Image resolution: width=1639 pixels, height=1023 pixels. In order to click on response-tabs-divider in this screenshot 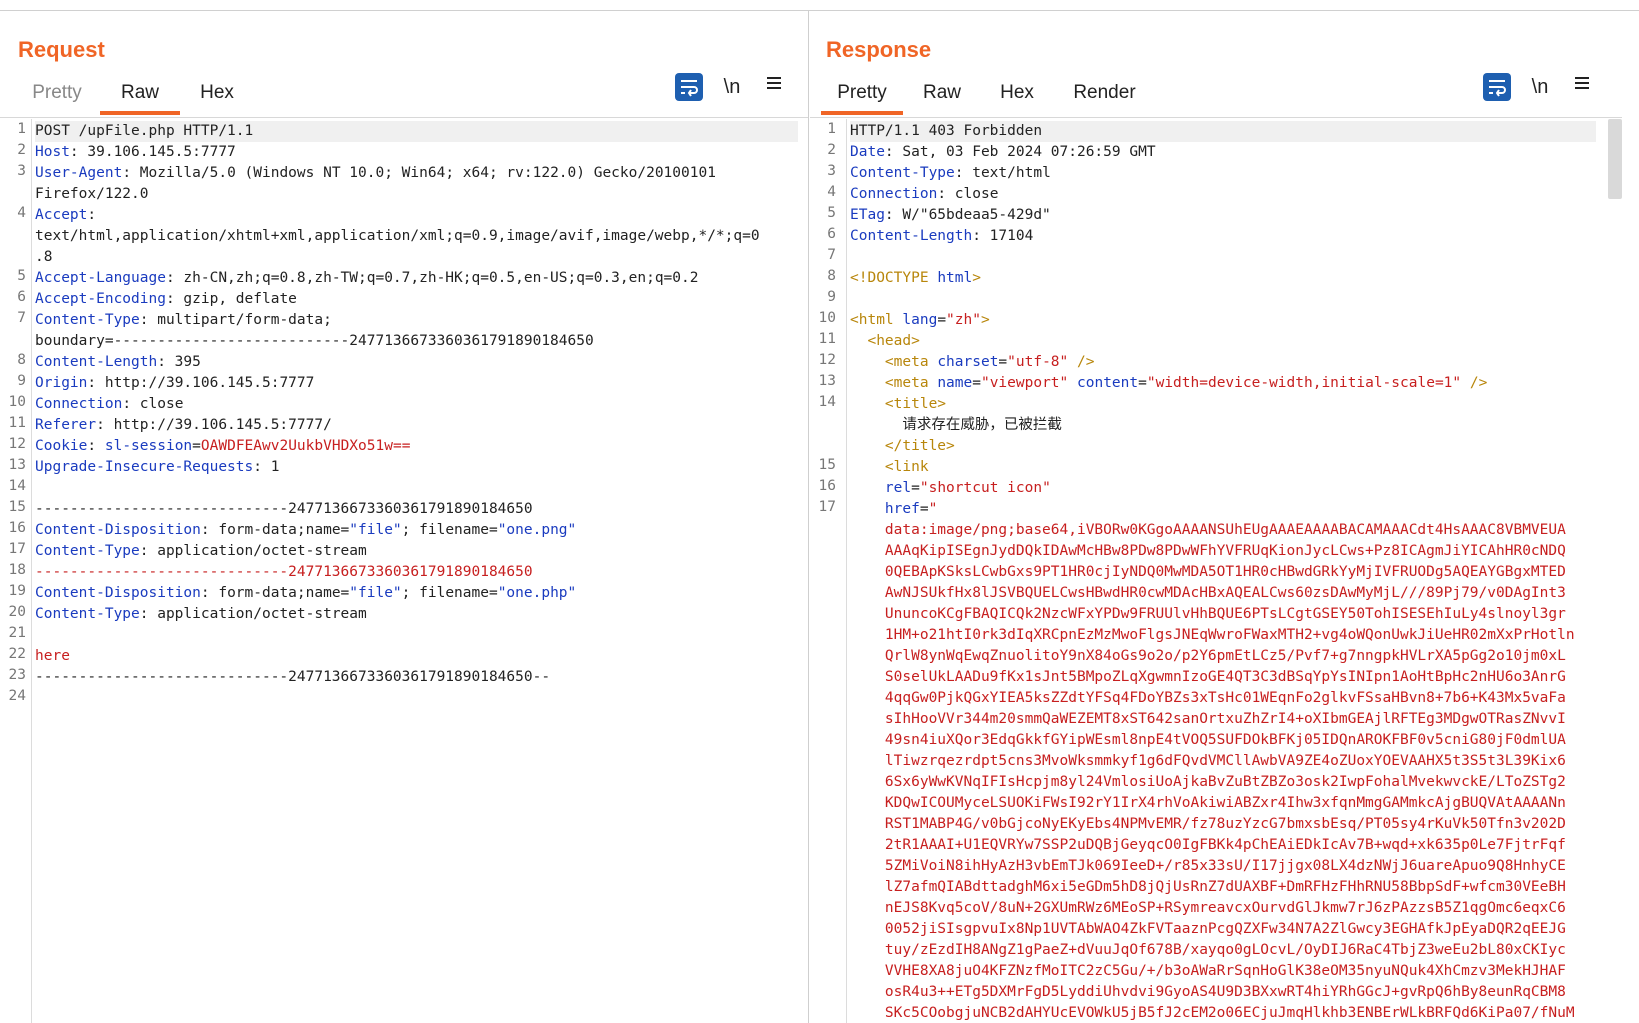, I will do `click(1216, 117)`.